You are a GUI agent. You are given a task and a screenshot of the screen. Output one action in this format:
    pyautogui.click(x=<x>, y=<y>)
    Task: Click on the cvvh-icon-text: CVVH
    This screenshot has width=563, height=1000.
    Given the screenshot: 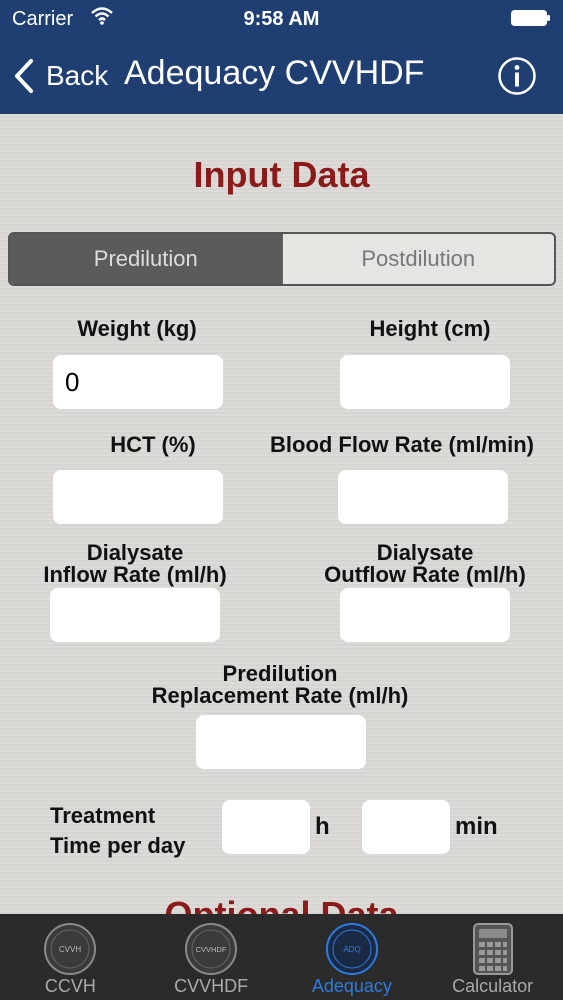 What is the action you would take?
    pyautogui.click(x=70, y=949)
    